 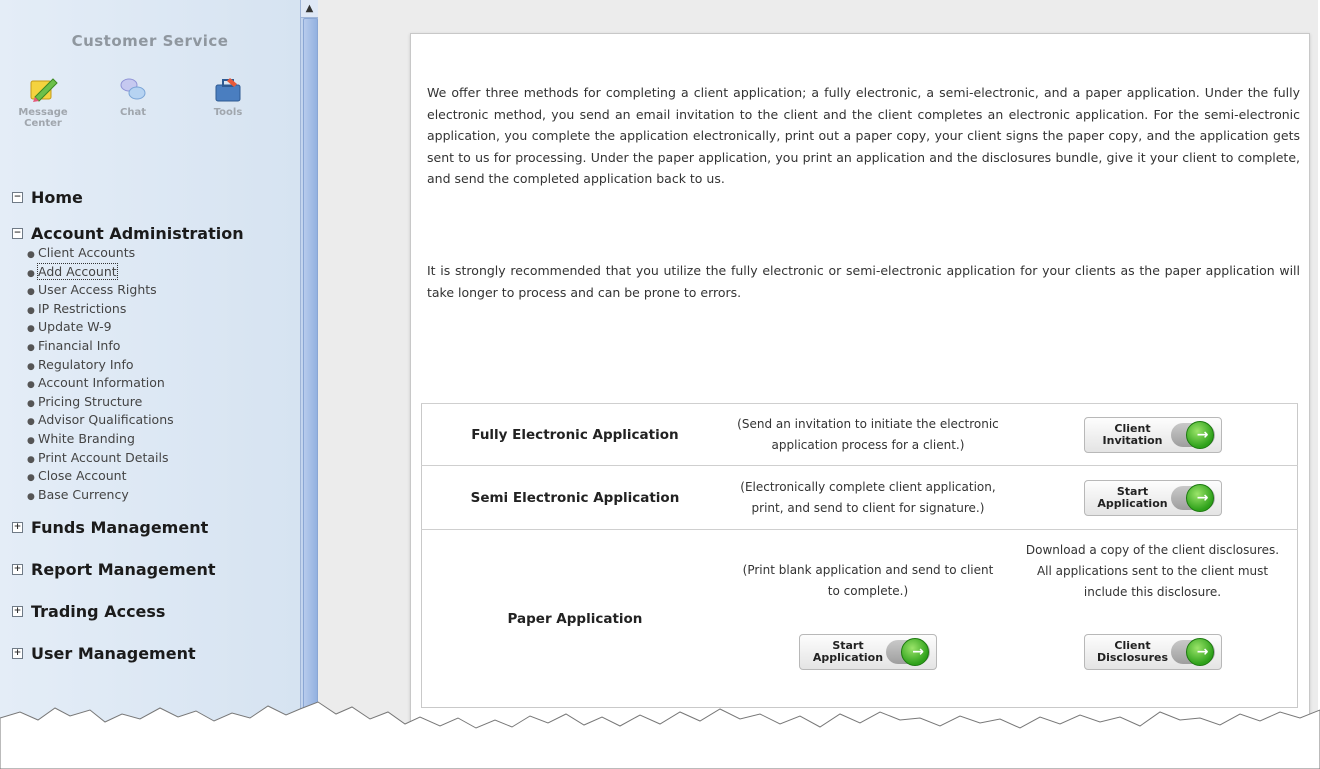 I want to click on message-center-label: Message Center, so click(x=43, y=118).